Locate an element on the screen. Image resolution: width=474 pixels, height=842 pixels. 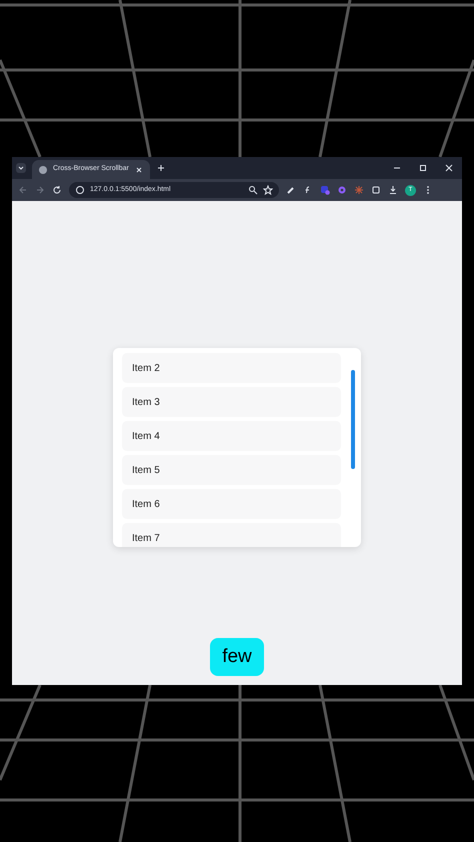
maximize-icon is located at coordinates (423, 168).